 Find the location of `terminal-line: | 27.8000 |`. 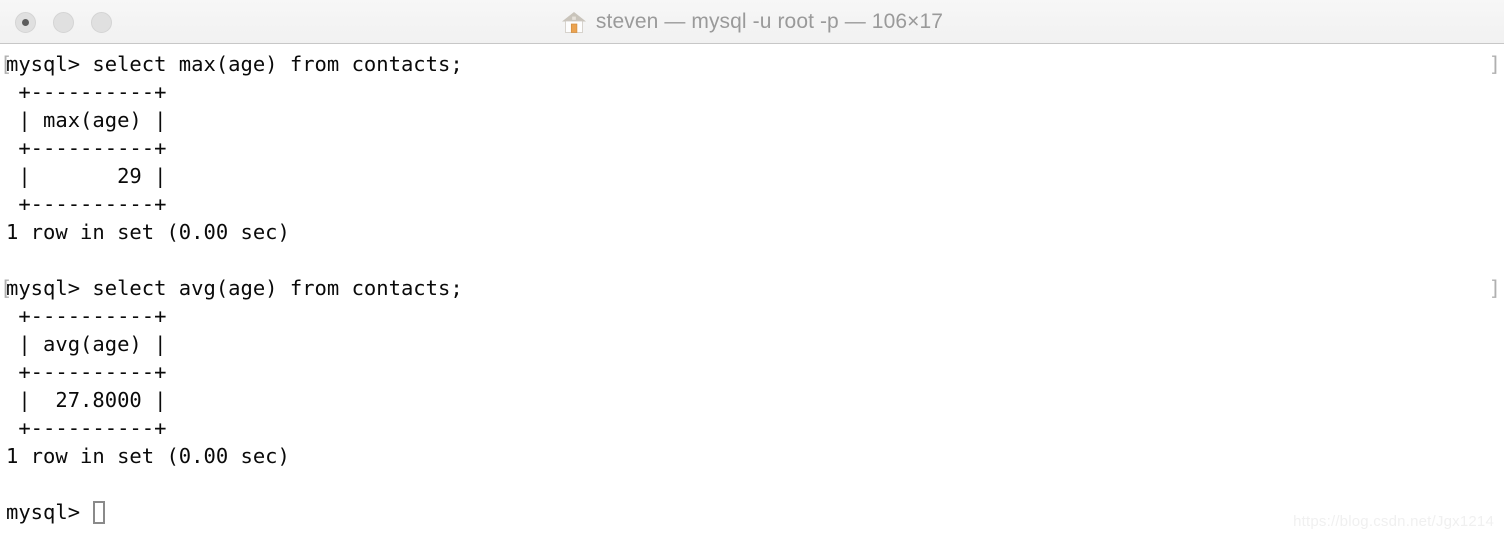

terminal-line: | 27.8000 | is located at coordinates (752, 400).